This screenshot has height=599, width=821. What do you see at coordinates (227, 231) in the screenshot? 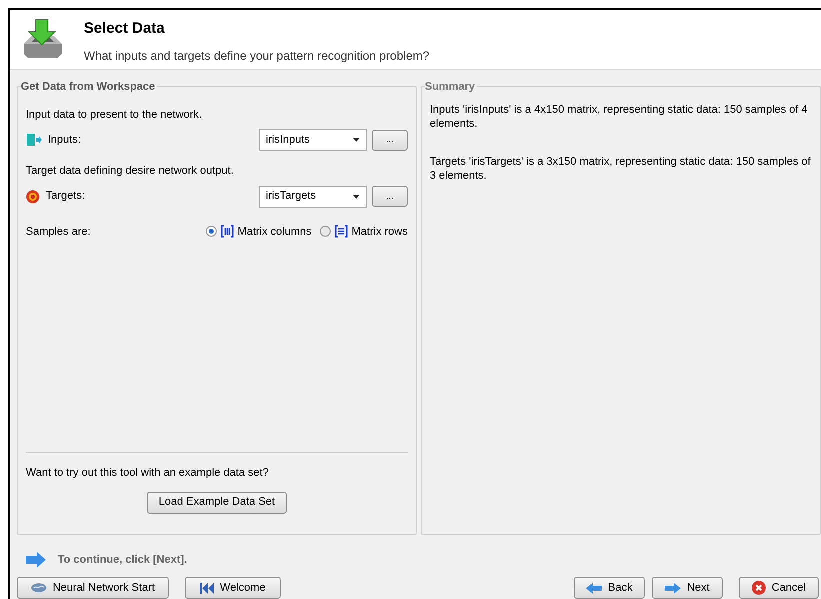
I see `columns-icon` at bounding box center [227, 231].